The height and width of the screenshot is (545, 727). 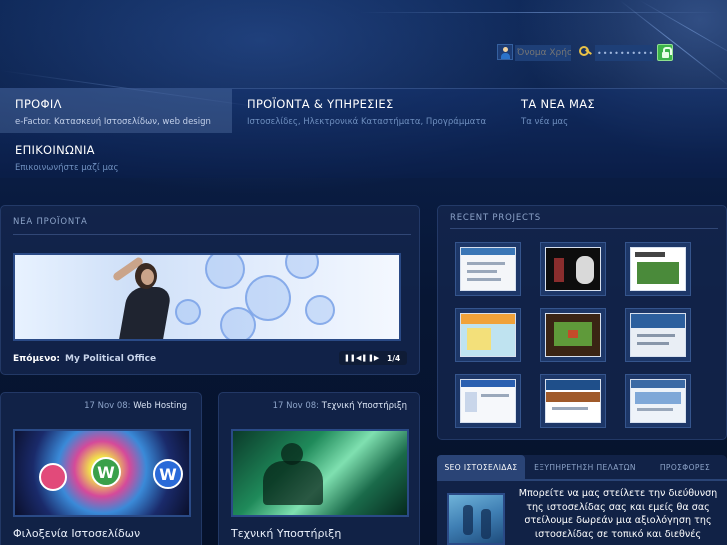 What do you see at coordinates (160, 406) in the screenshot?
I see `news-category-link: Web Hosting` at bounding box center [160, 406].